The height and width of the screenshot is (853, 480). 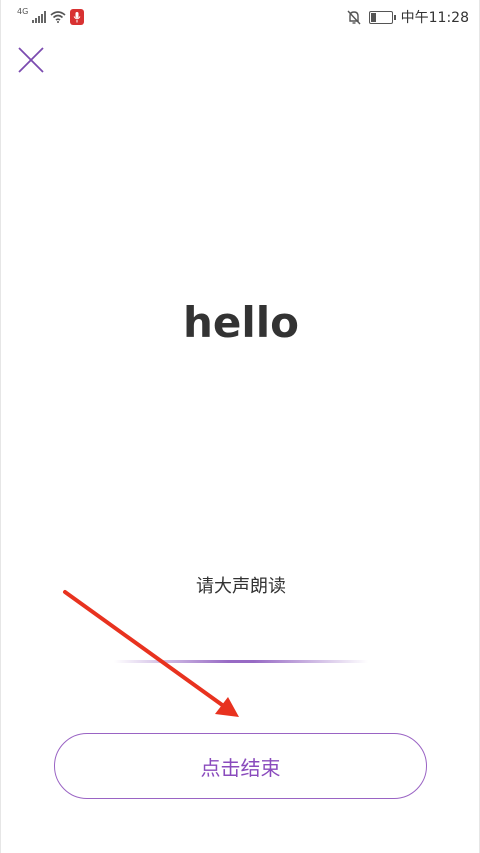 What do you see at coordinates (77, 17) in the screenshot?
I see `microphone-recording-icon` at bounding box center [77, 17].